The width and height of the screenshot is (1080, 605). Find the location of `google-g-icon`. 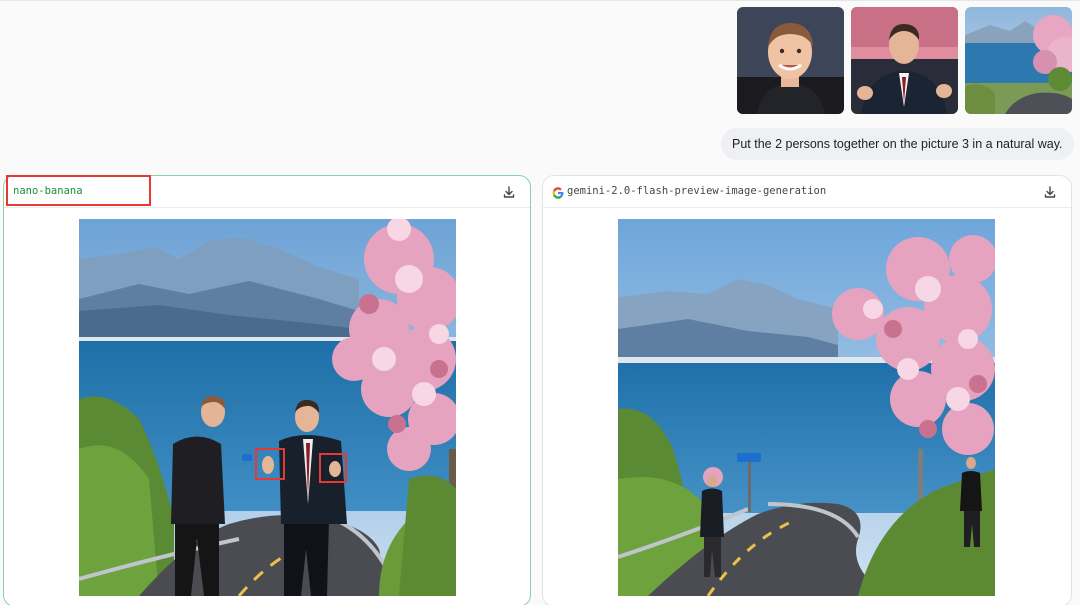

google-g-icon is located at coordinates (558, 192).